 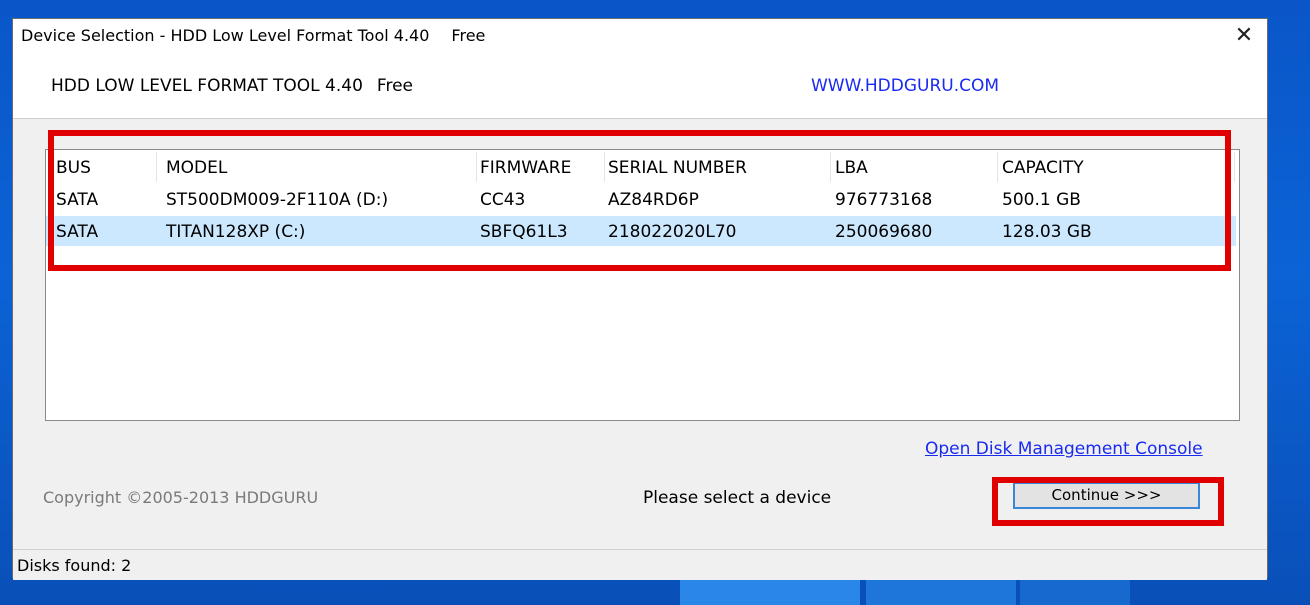 I want to click on disks-found-count: Disks found: 2, so click(x=74, y=565).